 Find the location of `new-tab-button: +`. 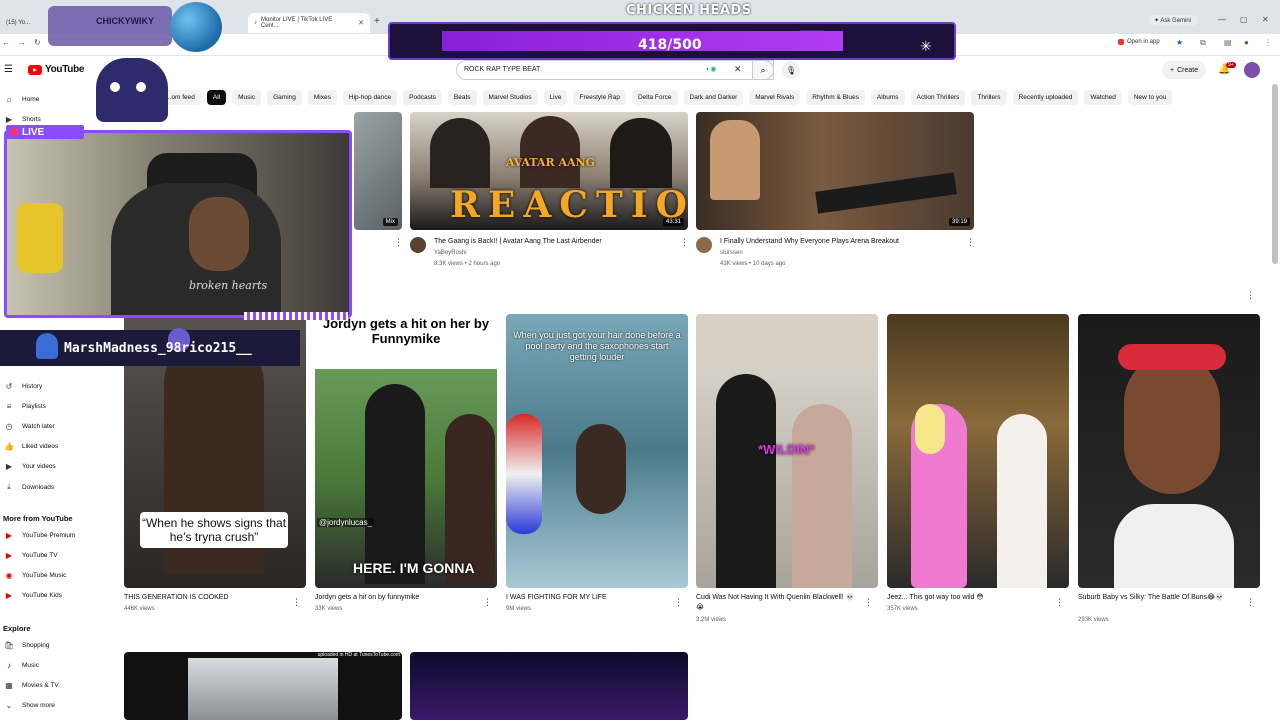

new-tab-button: + is located at coordinates (377, 21).